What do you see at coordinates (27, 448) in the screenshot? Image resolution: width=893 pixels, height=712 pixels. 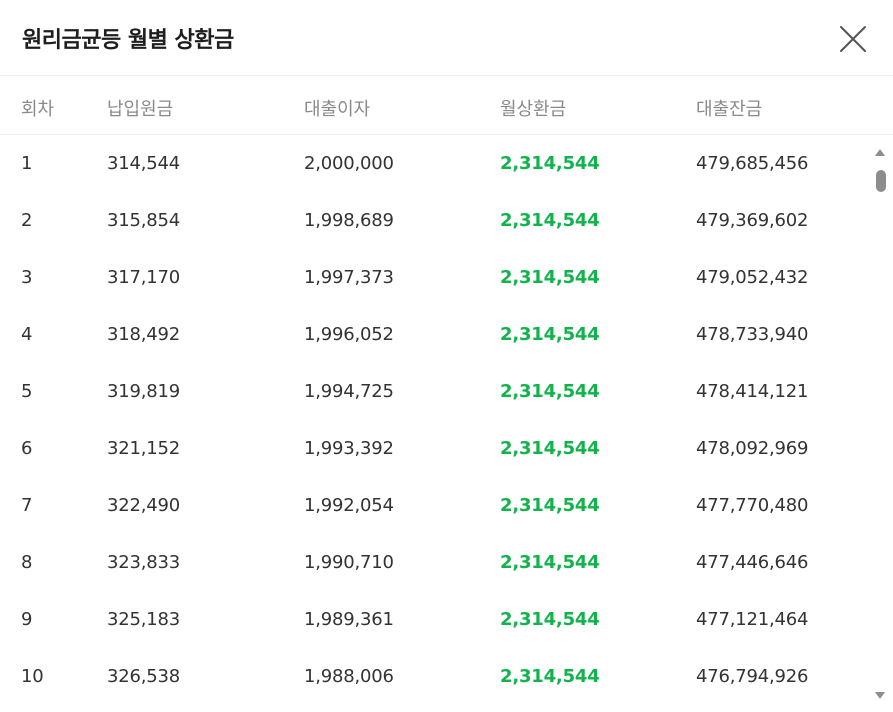 I see `cell-no: 6` at bounding box center [27, 448].